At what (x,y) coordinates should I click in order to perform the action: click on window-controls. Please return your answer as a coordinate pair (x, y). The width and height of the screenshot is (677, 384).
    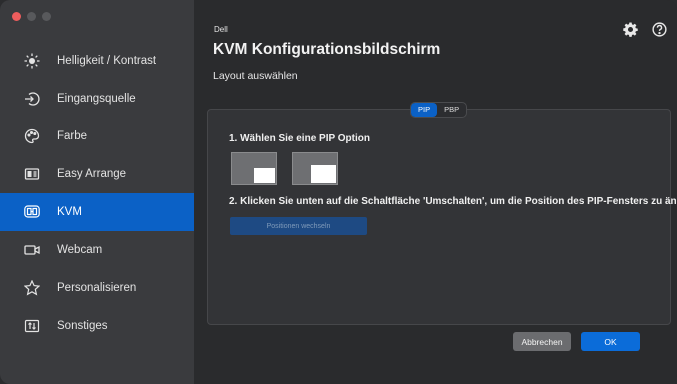
    Looking at the image, I should click on (31, 16).